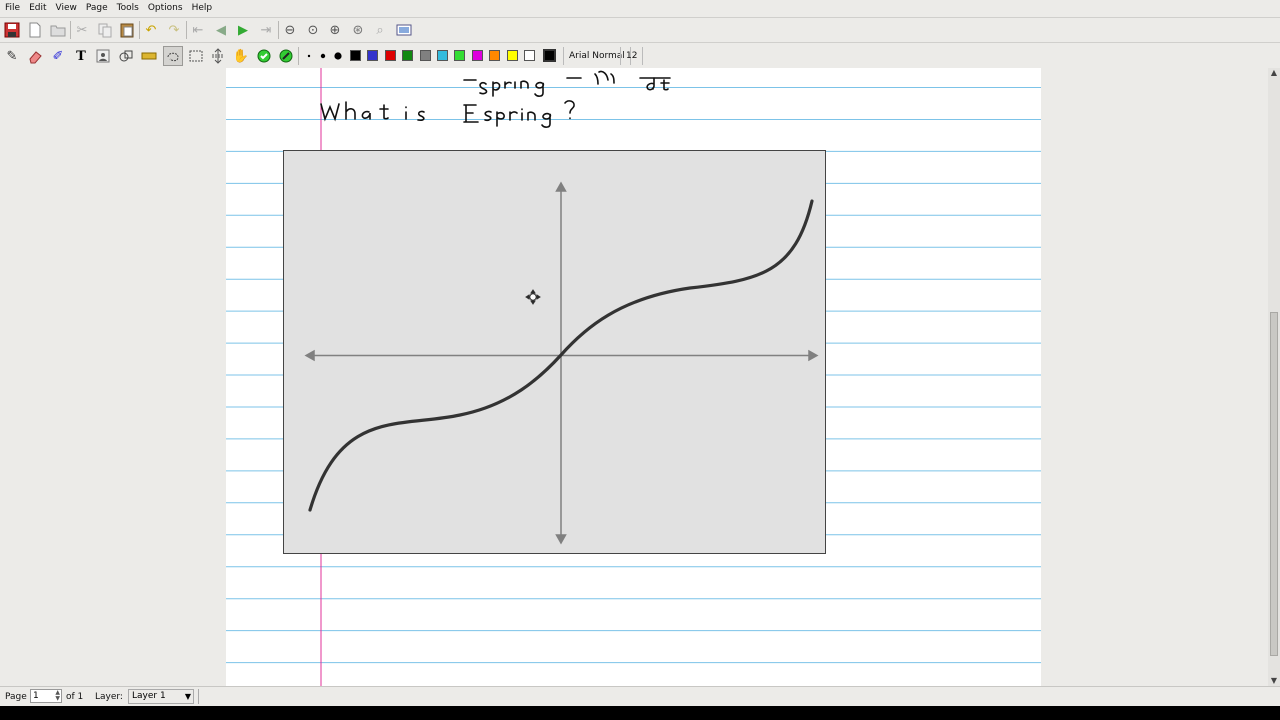 The image size is (1280, 720). What do you see at coordinates (266, 30) in the screenshot?
I see `last-page-icon: ⇥` at bounding box center [266, 30].